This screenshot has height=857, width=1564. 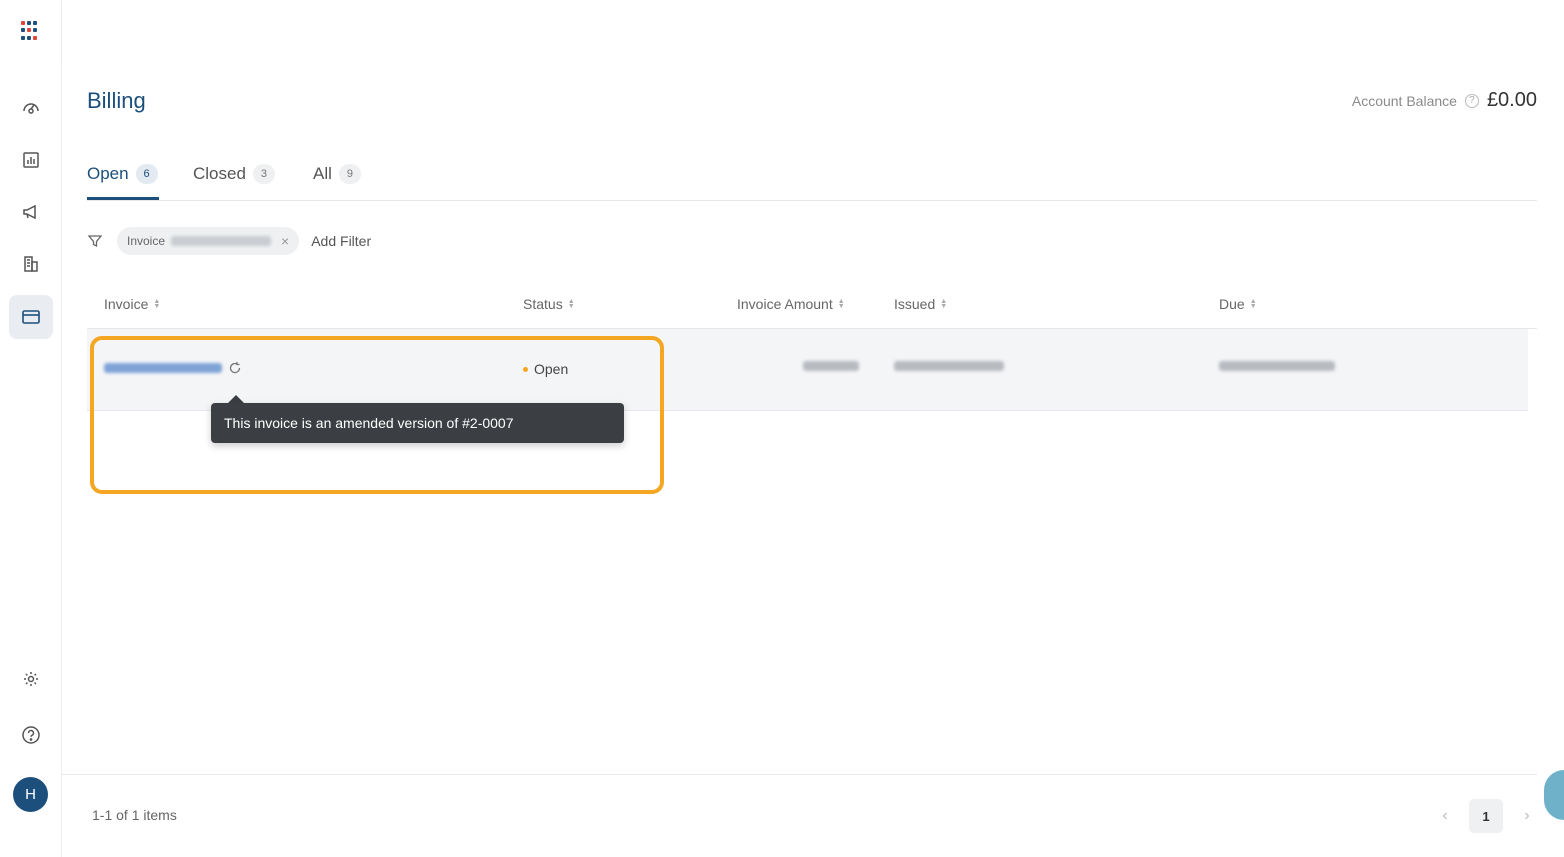 I want to click on due-cell, so click(x=1277, y=366).